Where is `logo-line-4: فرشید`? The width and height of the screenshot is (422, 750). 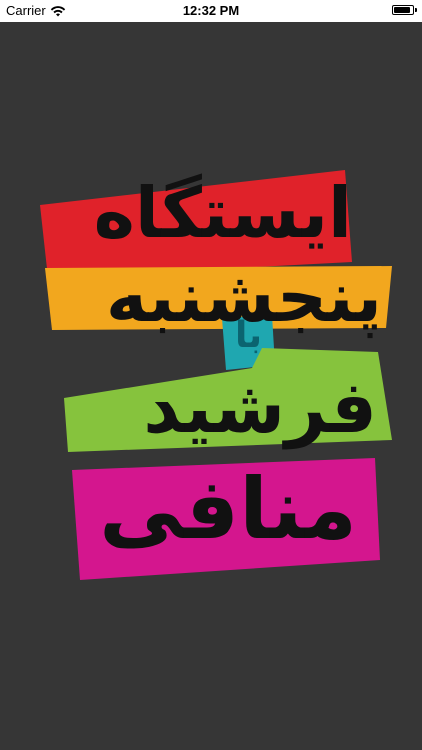 logo-line-4: فرشید is located at coordinates (260, 407).